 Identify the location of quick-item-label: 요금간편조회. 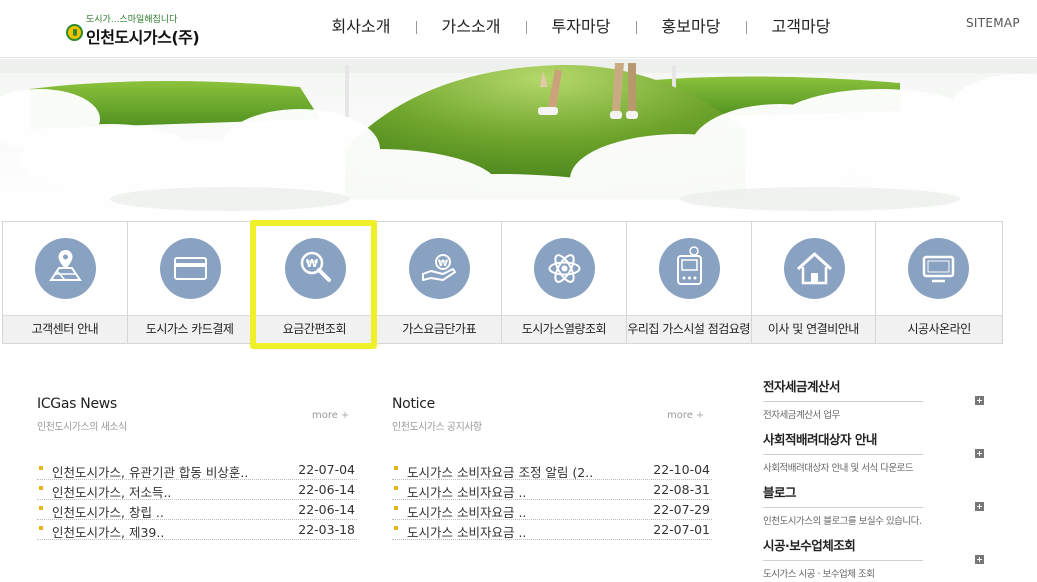
(314, 329).